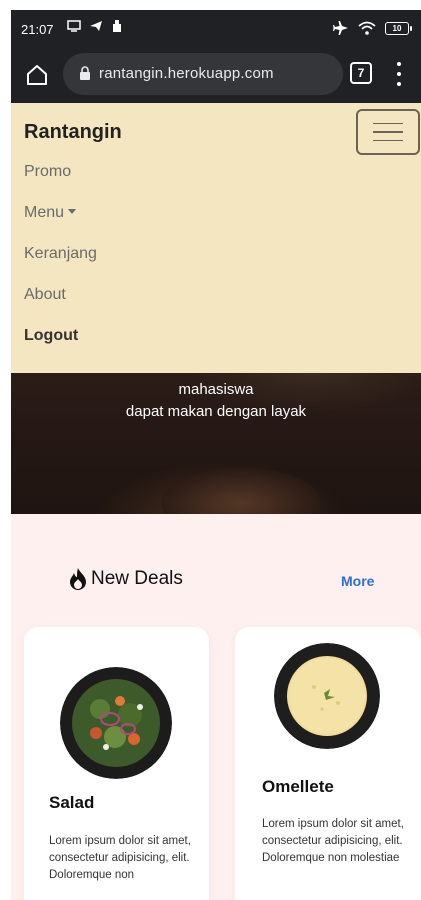  I want to click on deals-heading: New Deals, so click(125, 579).